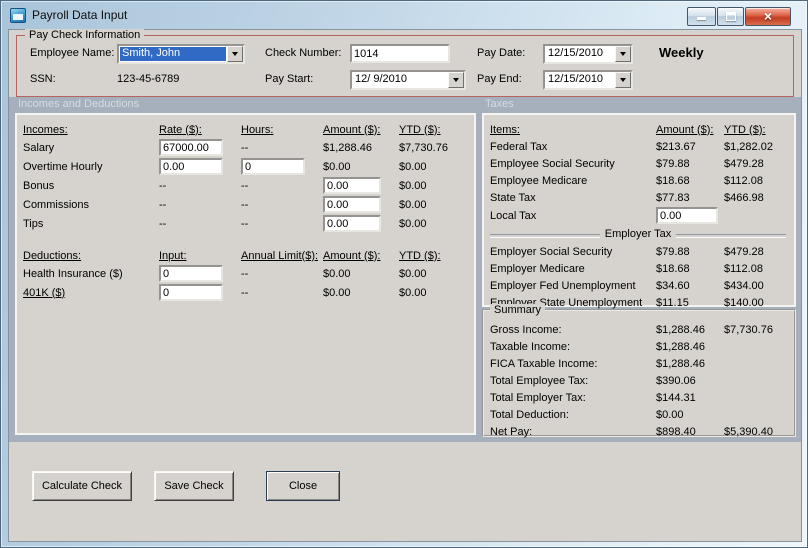 This screenshot has width=808, height=548. Describe the element at coordinates (191, 292) in the screenshot. I see `401k-input` at that location.